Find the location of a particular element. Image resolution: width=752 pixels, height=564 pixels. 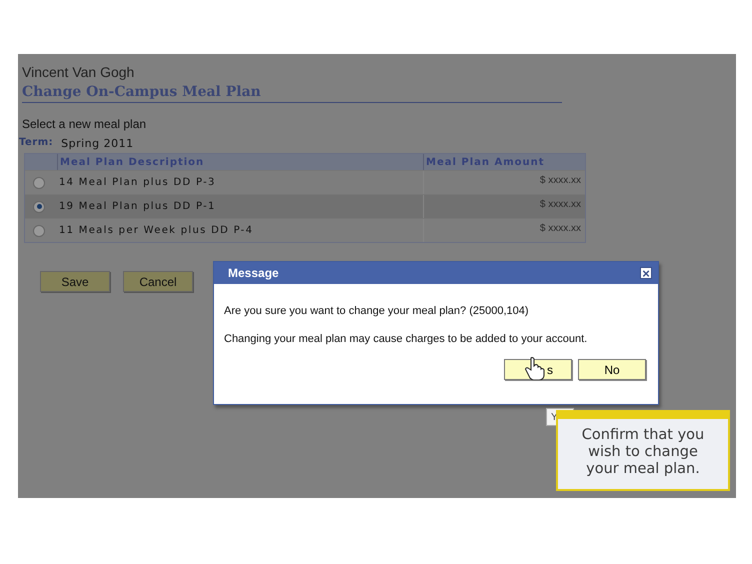

action-button: Cancel is located at coordinates (158, 281).